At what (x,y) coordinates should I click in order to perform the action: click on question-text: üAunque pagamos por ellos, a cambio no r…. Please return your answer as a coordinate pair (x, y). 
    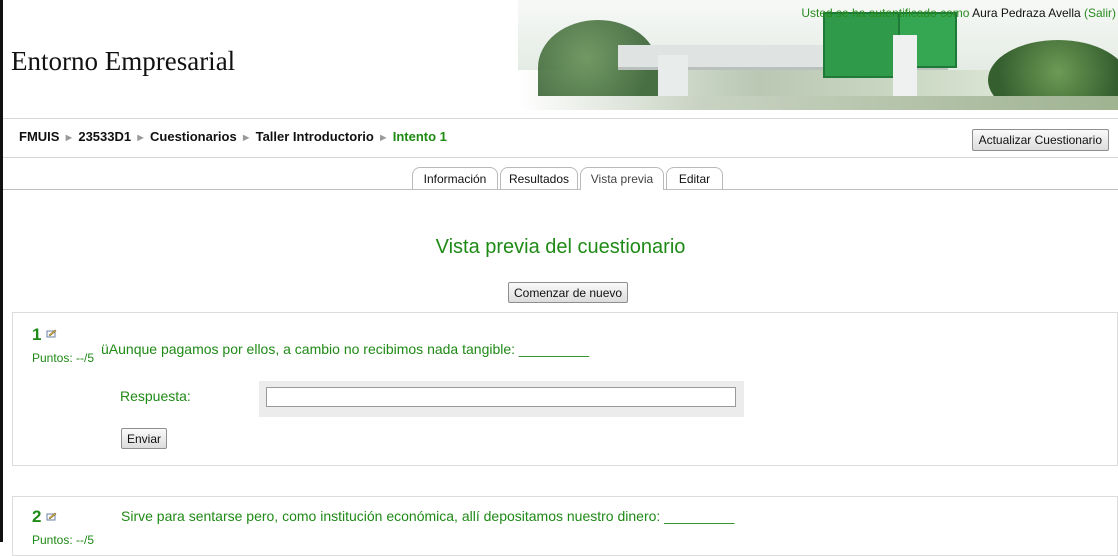
    Looking at the image, I should click on (345, 349).